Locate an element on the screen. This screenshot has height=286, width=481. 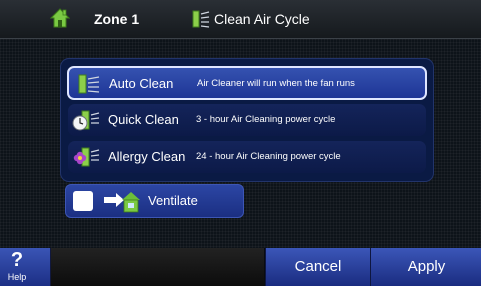
cancel-button: Cancel is located at coordinates (317, 267).